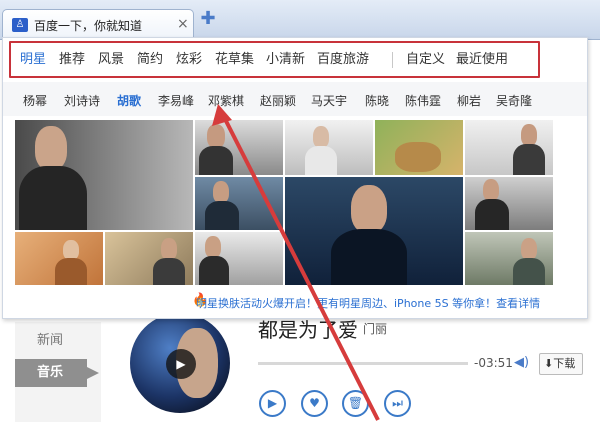 The image size is (600, 422). What do you see at coordinates (278, 100) in the screenshot?
I see `star-name: 赵丽颖` at bounding box center [278, 100].